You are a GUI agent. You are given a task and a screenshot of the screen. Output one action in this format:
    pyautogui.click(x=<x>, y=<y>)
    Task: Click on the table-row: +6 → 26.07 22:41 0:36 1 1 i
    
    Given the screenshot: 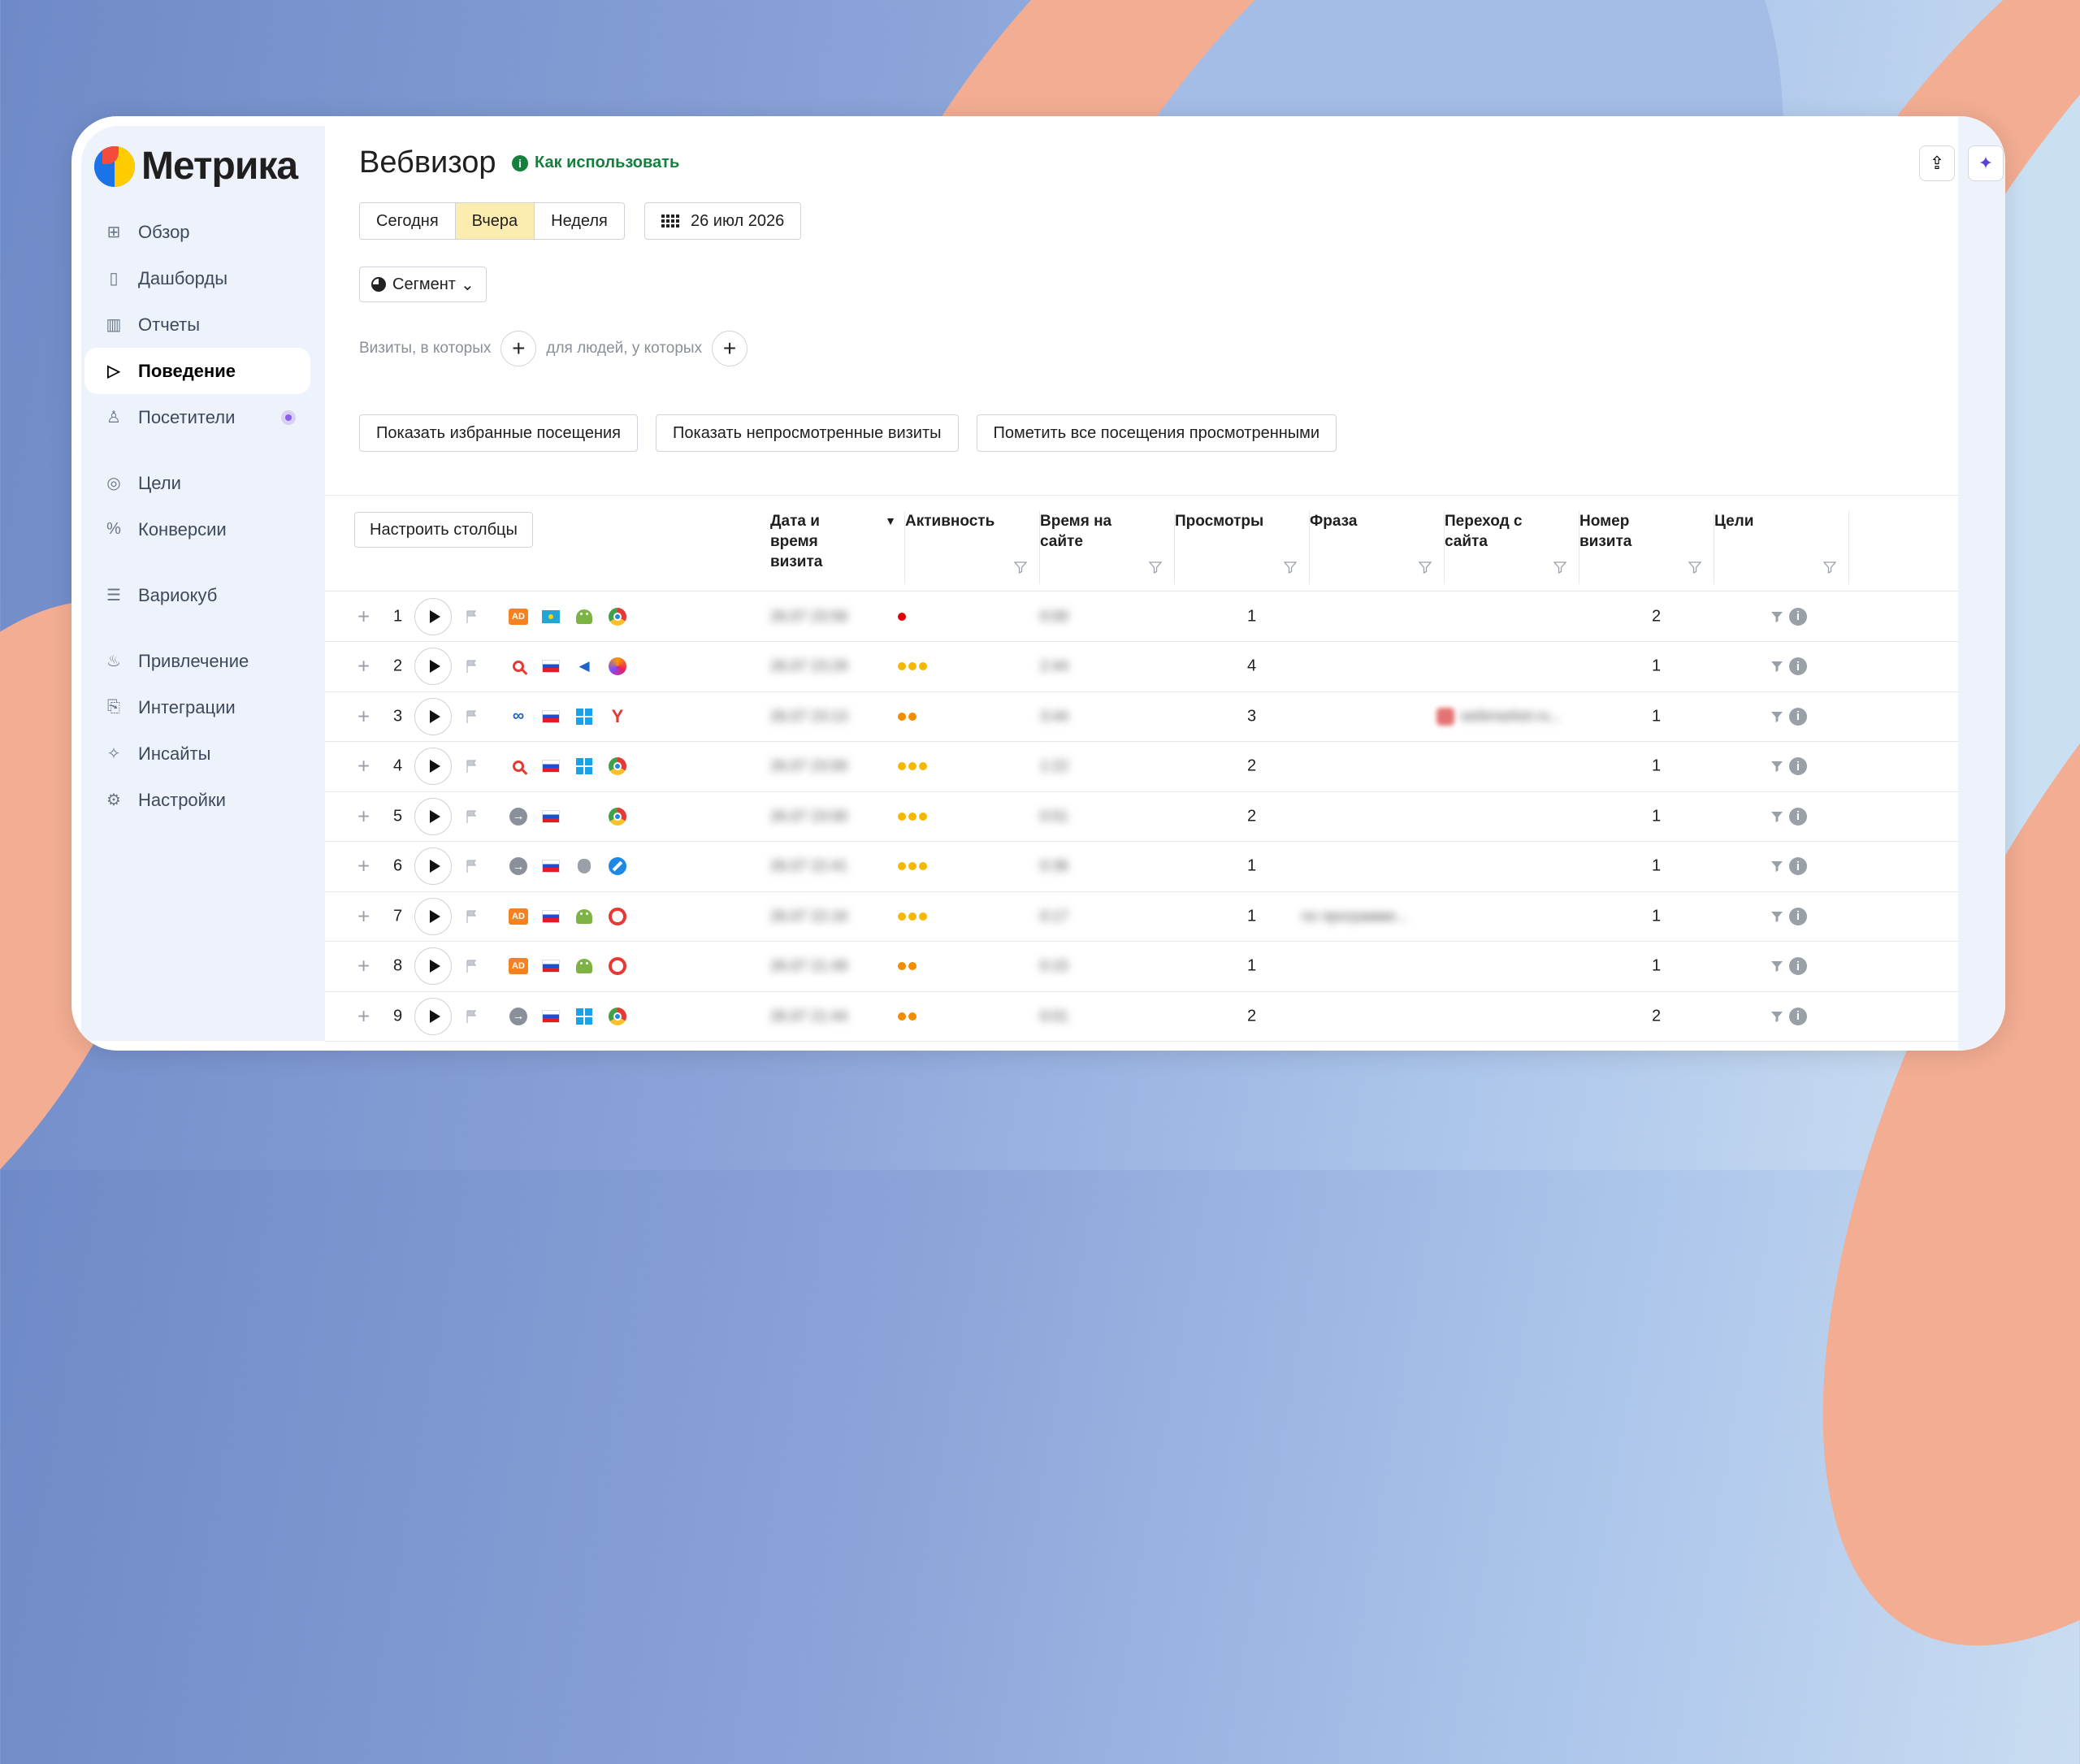 What is the action you would take?
    pyautogui.click(x=1141, y=867)
    